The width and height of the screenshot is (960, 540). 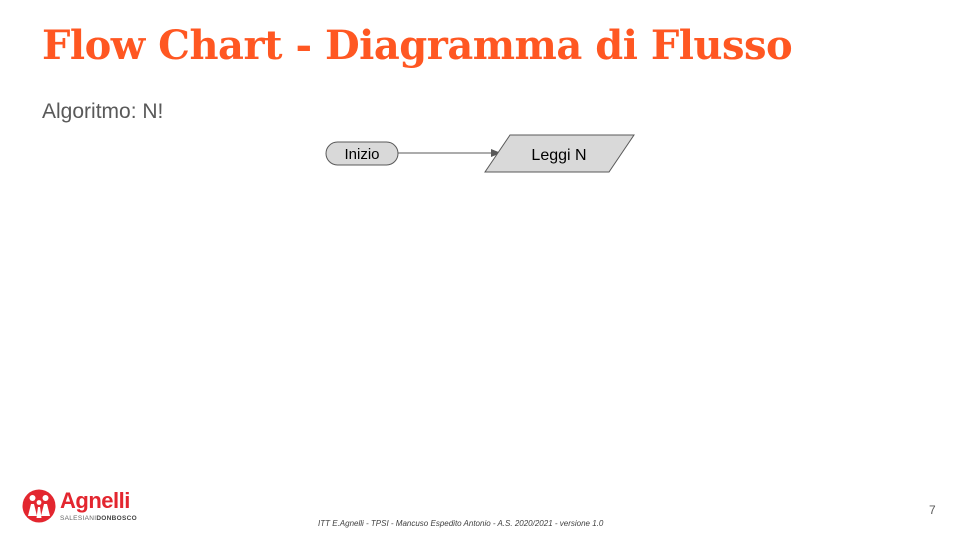 I want to click on logo-tagline: SALESIANIDONBOSCO, so click(x=98, y=518).